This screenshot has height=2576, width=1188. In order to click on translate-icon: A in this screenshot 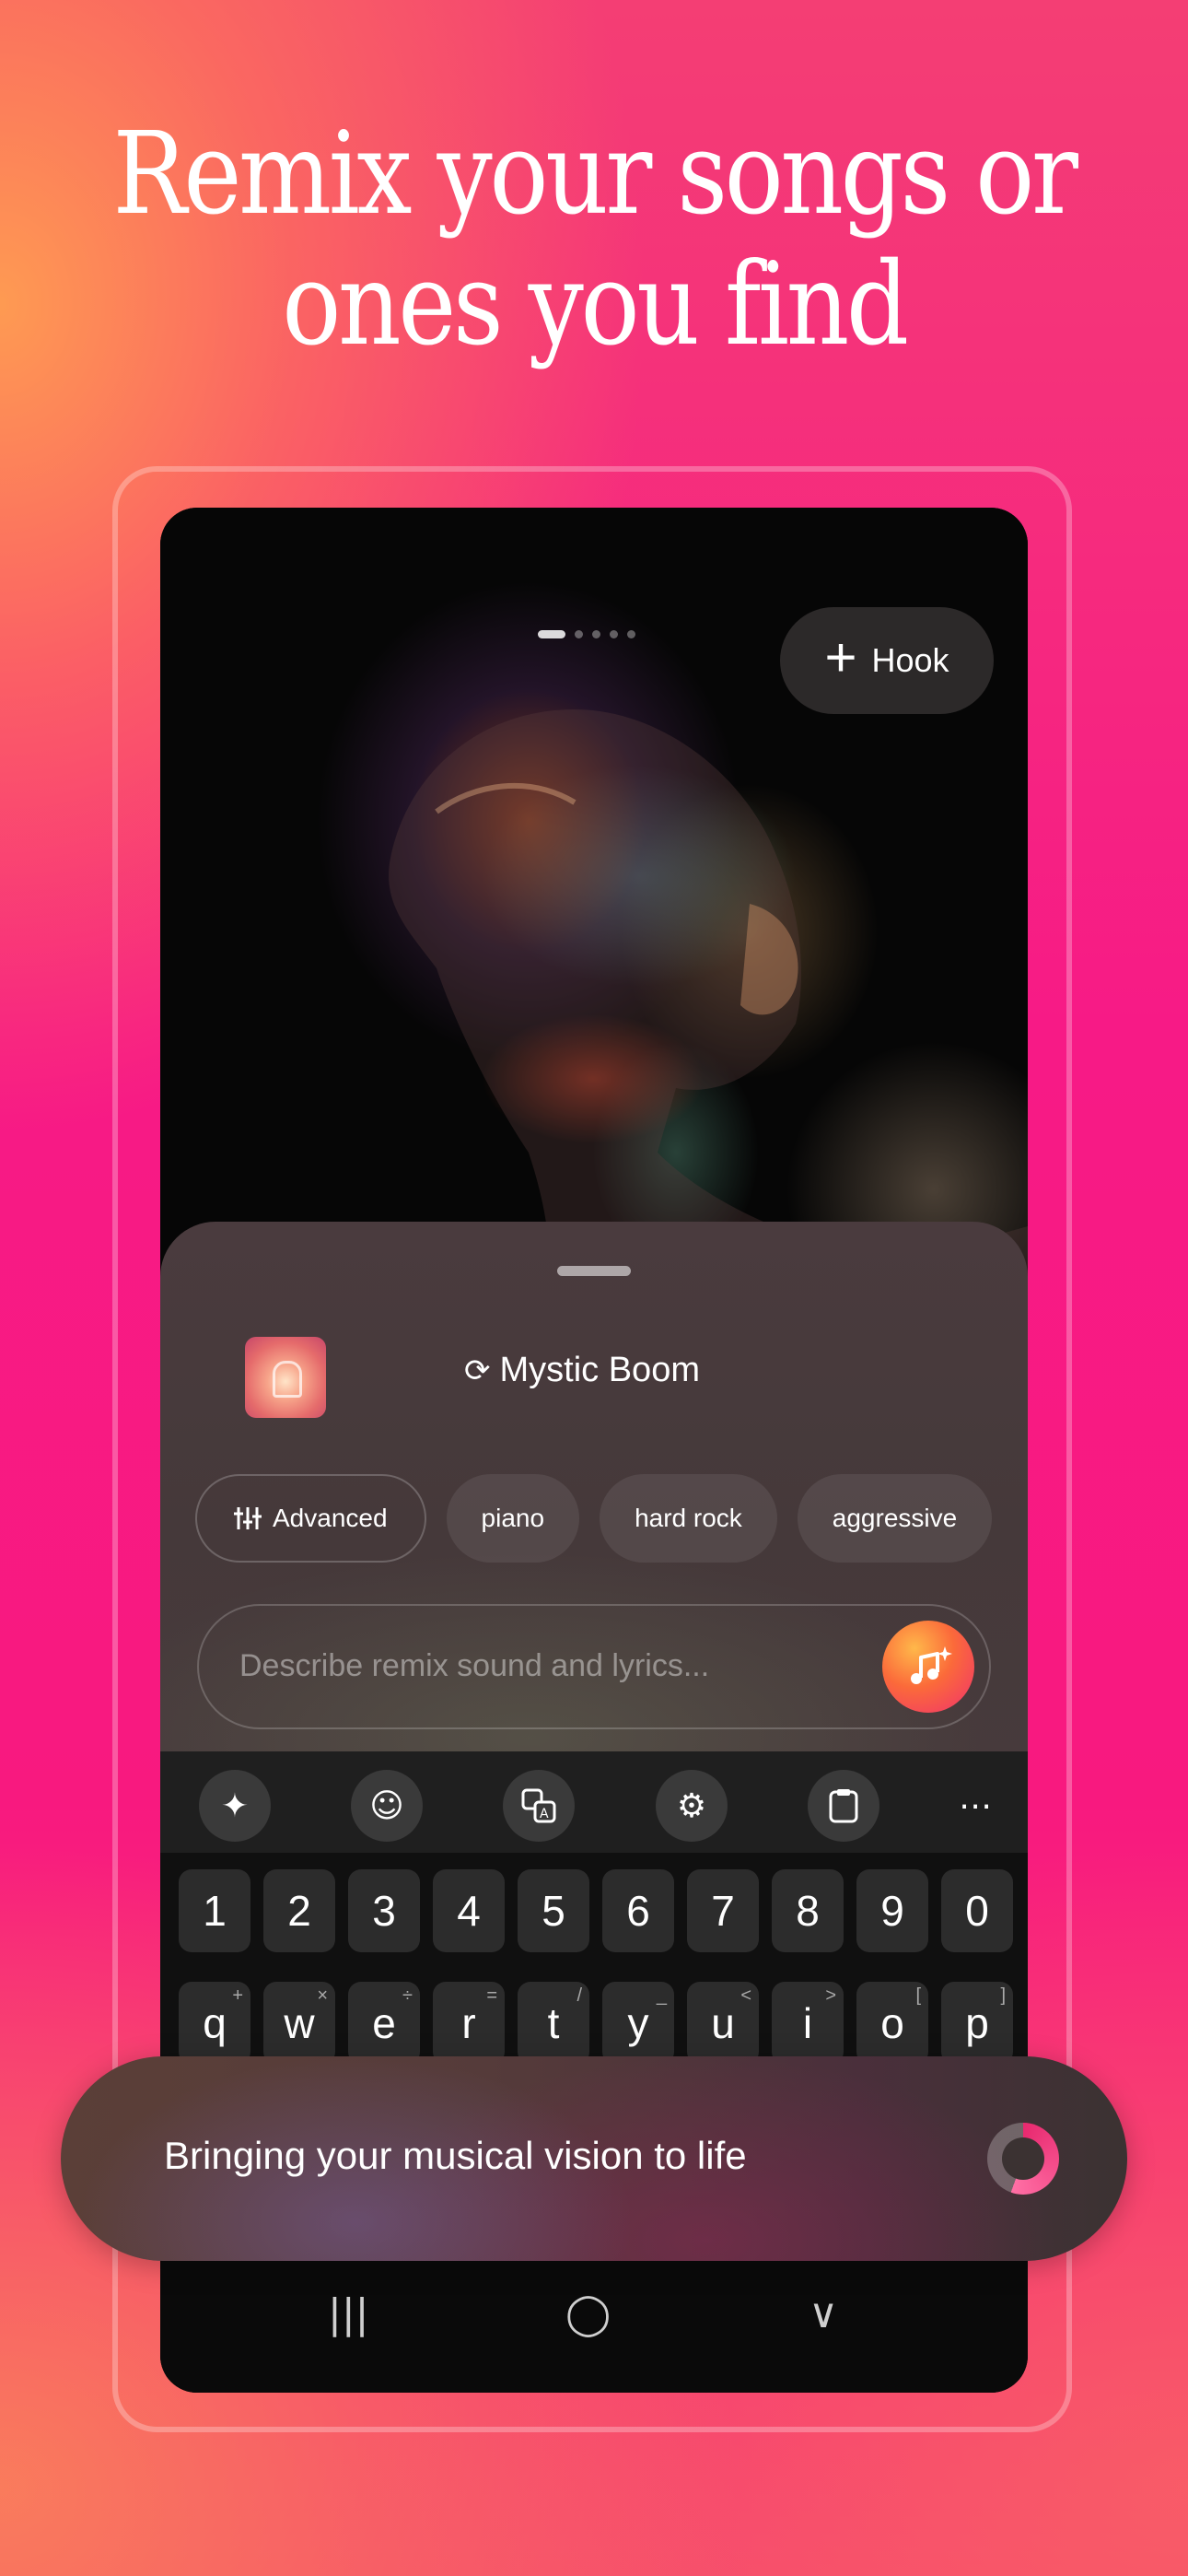, I will do `click(539, 1806)`.